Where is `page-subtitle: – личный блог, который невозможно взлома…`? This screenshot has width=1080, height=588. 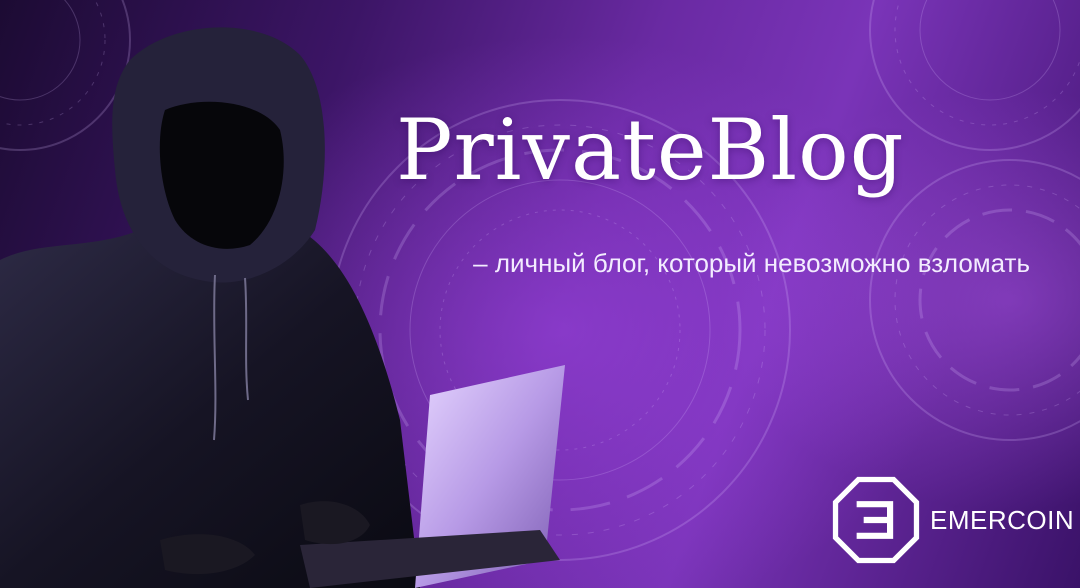 page-subtitle: – личный блог, который невозможно взлома… is located at coordinates (751, 263).